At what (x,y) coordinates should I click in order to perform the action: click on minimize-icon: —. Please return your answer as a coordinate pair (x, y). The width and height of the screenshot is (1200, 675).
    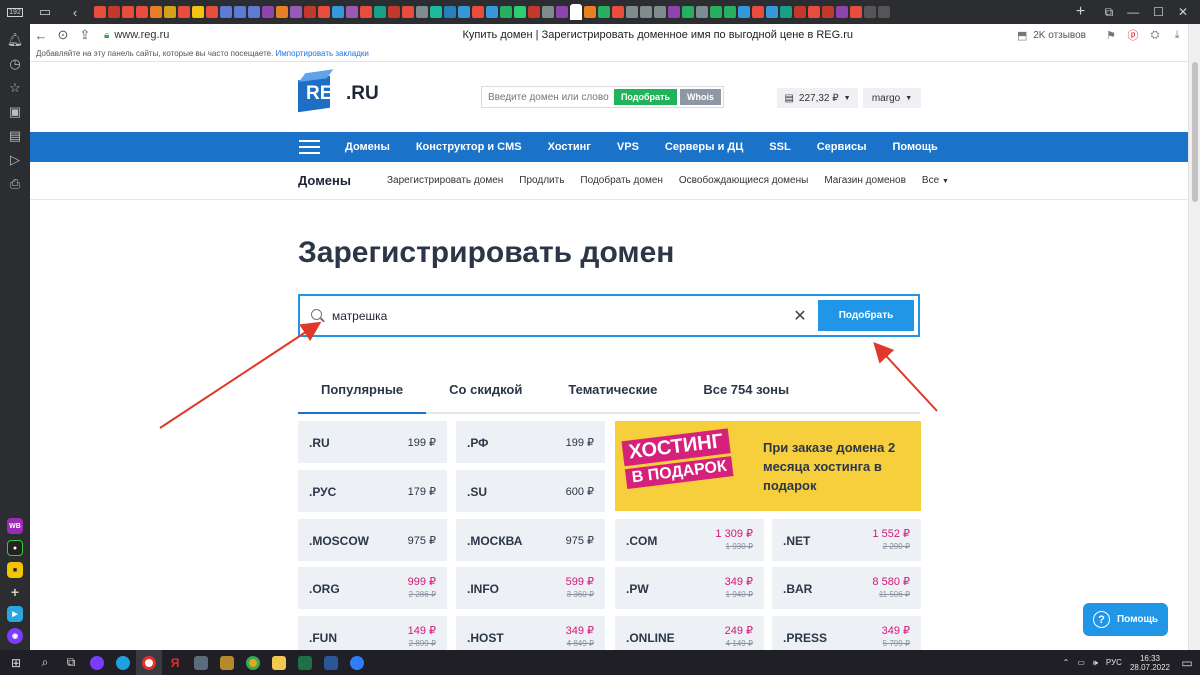
    Looking at the image, I should click on (1133, 12).